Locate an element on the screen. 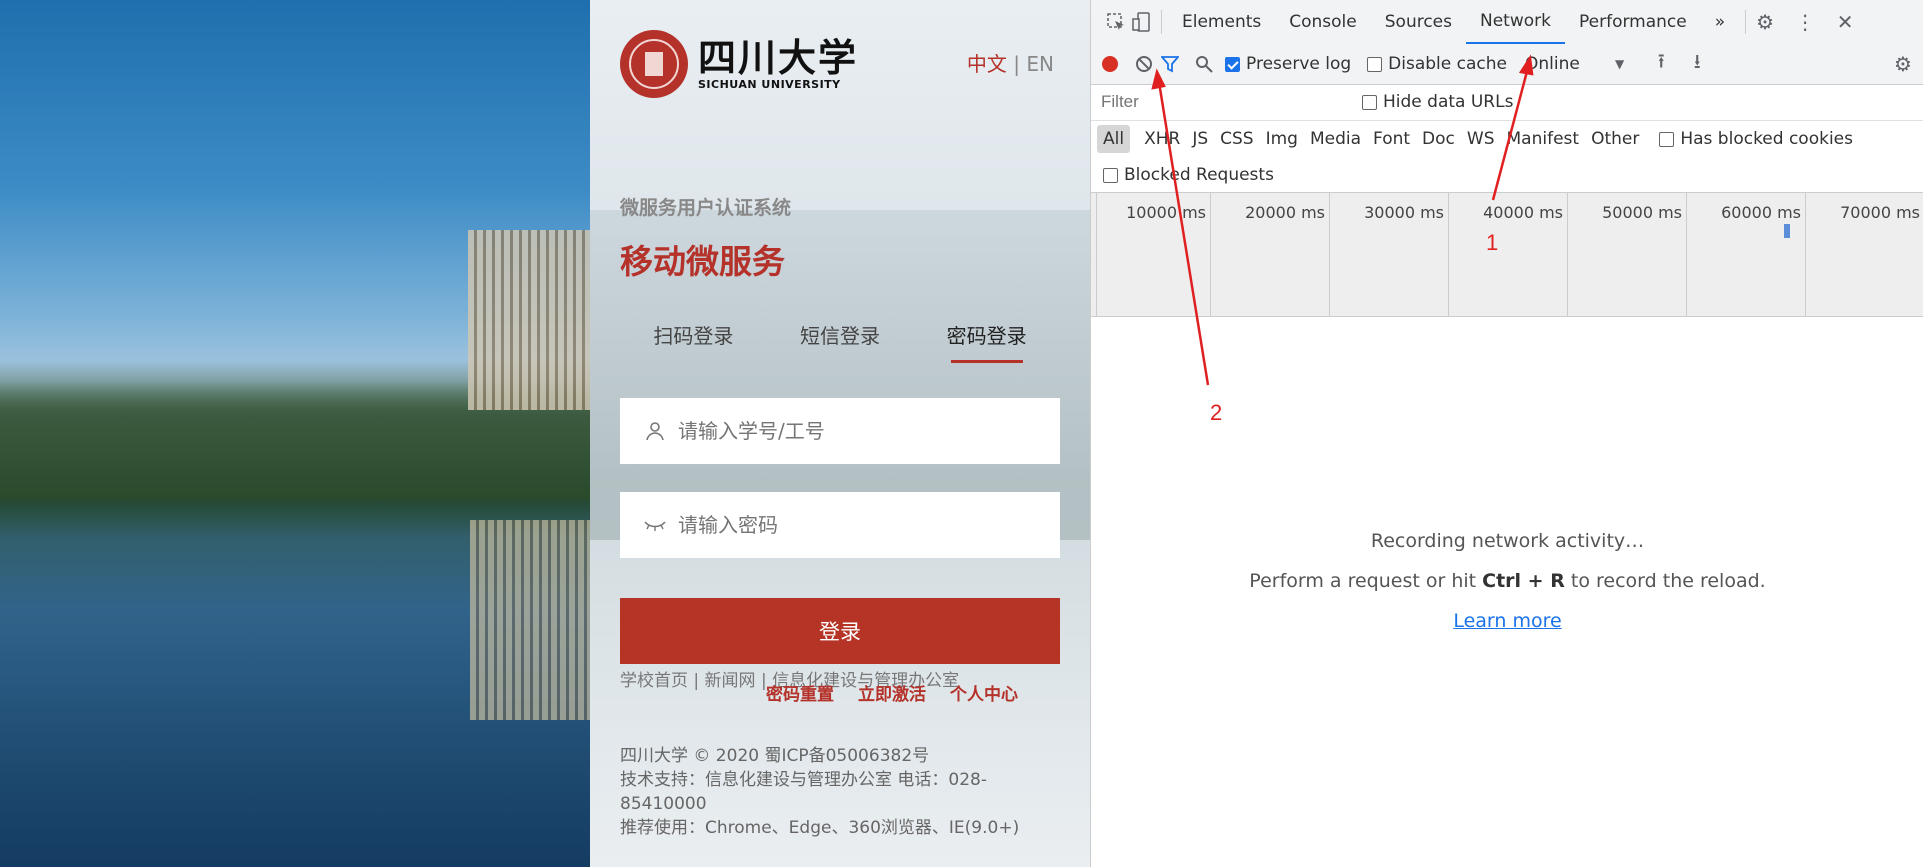 This screenshot has width=1923, height=867. filter-other: Other is located at coordinates (1615, 139).